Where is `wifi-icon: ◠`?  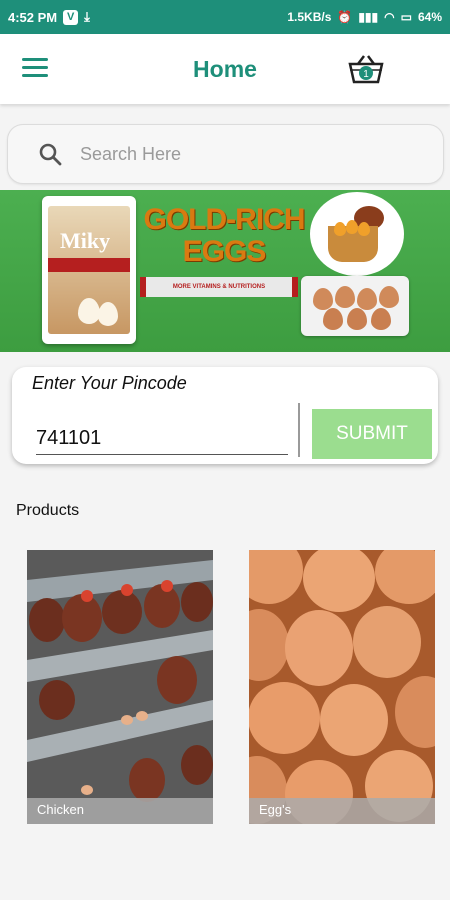
wifi-icon: ◠ is located at coordinates (389, 17).